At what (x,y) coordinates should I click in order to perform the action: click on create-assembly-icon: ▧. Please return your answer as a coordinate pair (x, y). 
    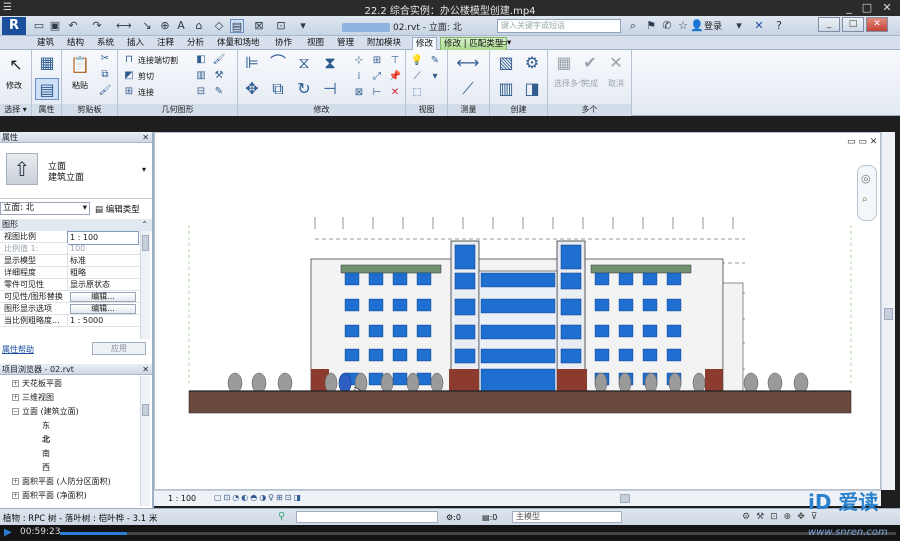
    Looking at the image, I should click on (506, 63).